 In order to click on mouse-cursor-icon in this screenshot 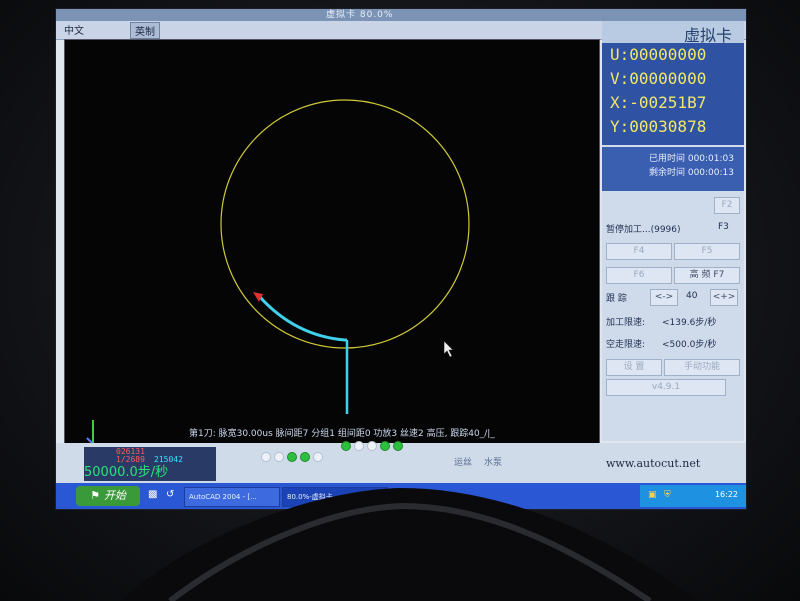, I will do `click(449, 349)`.